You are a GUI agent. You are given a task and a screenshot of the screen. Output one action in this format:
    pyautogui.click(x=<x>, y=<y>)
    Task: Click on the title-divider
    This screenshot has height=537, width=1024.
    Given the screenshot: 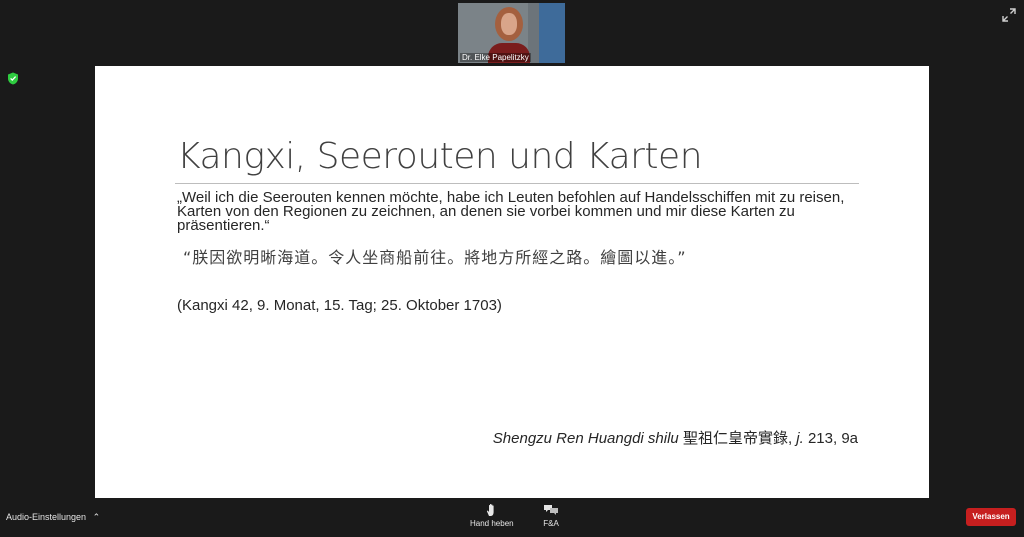 What is the action you would take?
    pyautogui.click(x=517, y=183)
    